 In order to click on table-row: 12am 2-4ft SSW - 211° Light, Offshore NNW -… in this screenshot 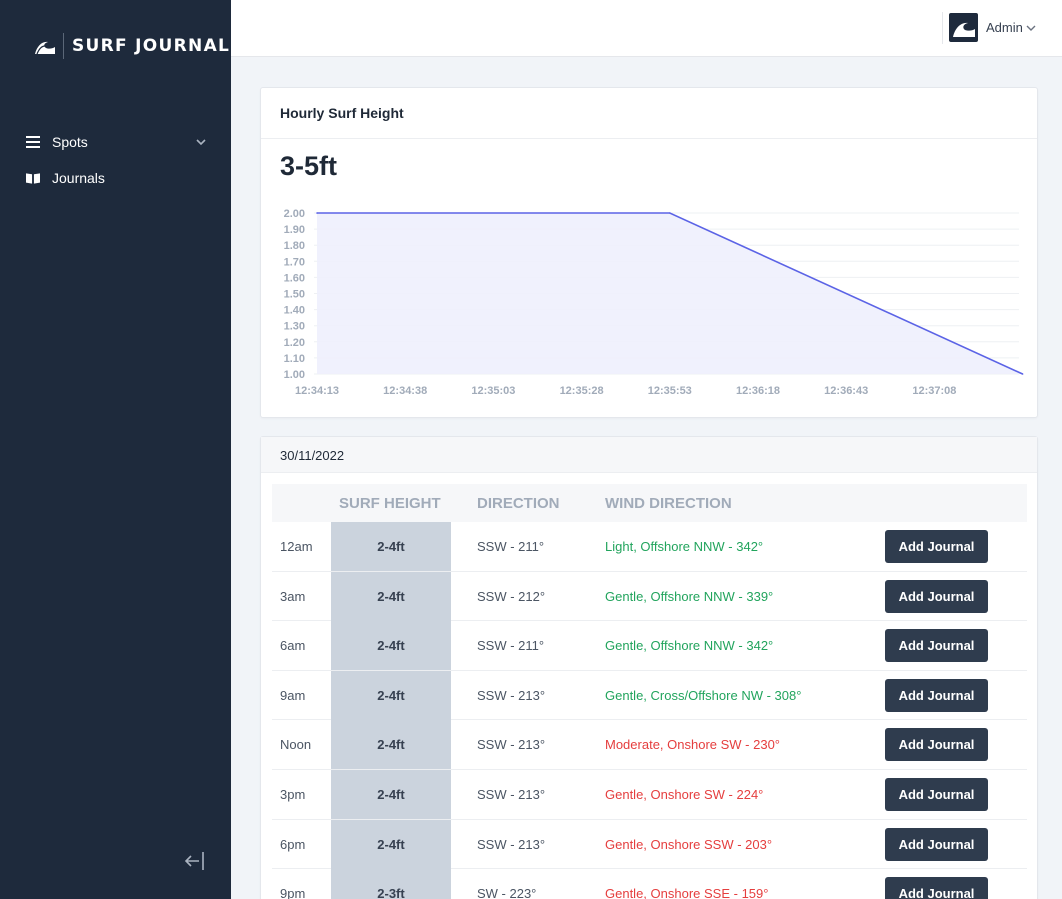, I will do `click(649, 547)`.